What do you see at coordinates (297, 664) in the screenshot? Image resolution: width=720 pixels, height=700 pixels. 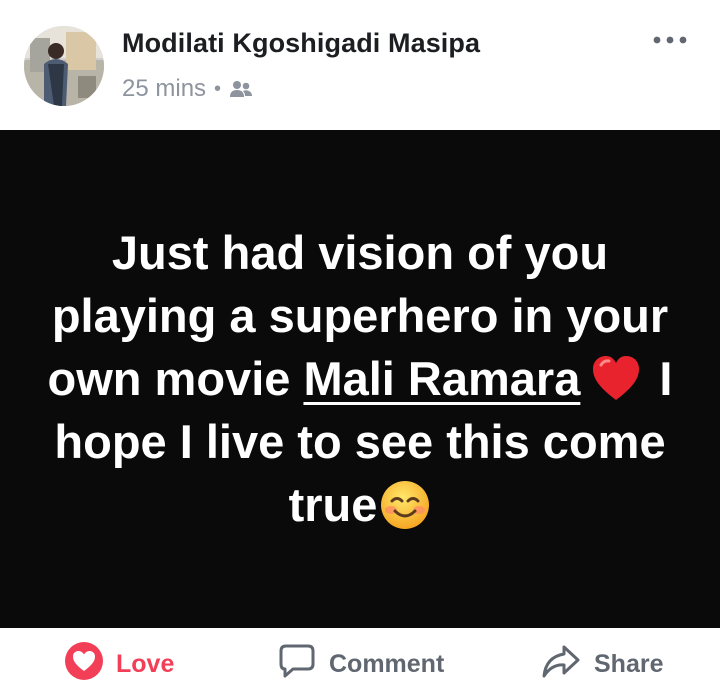 I see `comment-icon` at bounding box center [297, 664].